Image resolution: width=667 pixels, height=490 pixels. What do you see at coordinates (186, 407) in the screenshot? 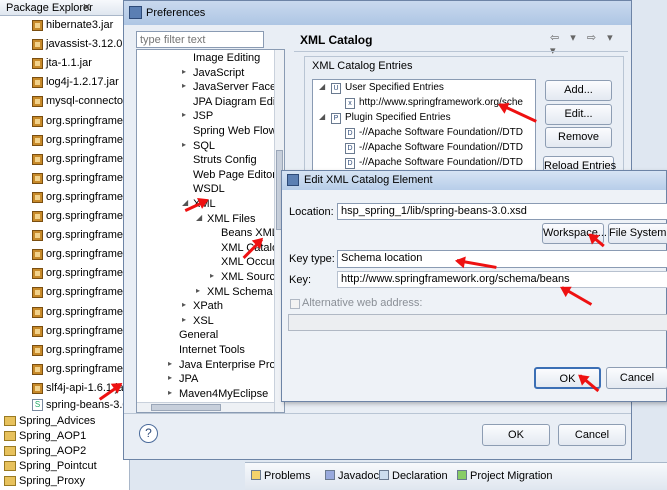
I see `tree-hscroll-thumb` at bounding box center [186, 407].